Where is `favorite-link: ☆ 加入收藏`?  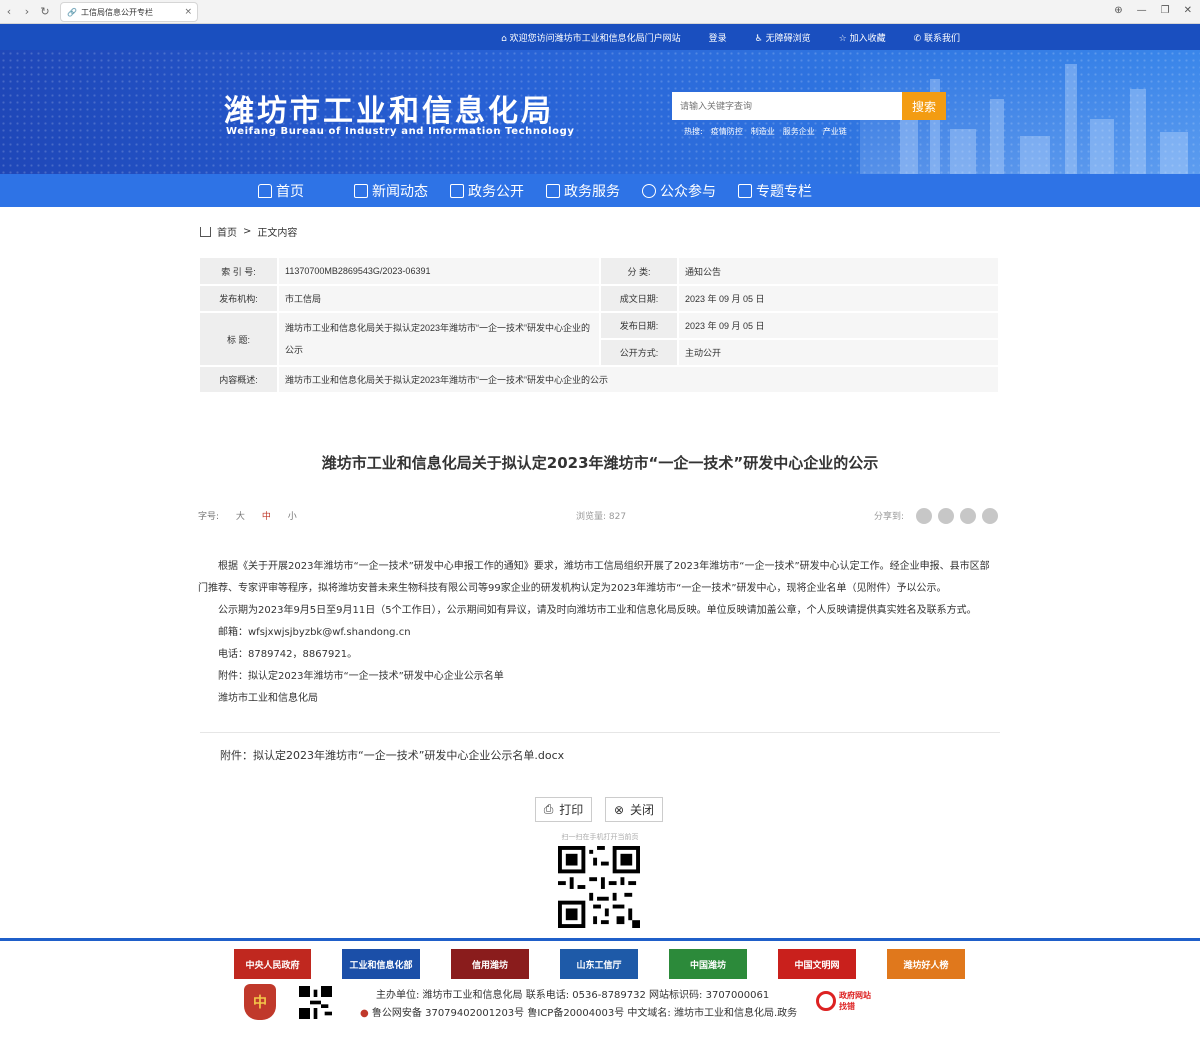 favorite-link: ☆ 加入收藏 is located at coordinates (862, 37).